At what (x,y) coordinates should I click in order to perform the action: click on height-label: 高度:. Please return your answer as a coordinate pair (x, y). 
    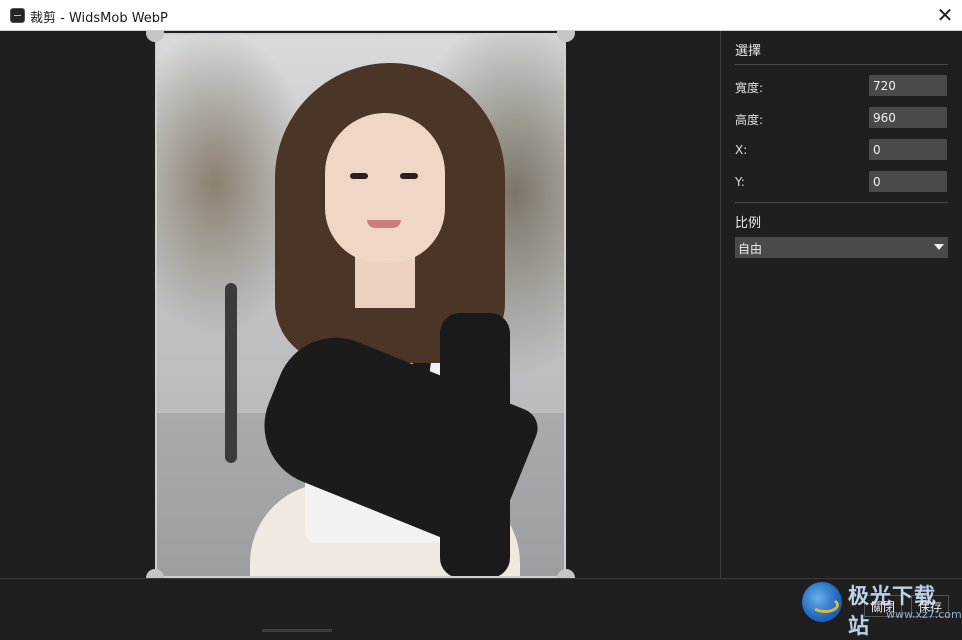
    Looking at the image, I should click on (749, 120).